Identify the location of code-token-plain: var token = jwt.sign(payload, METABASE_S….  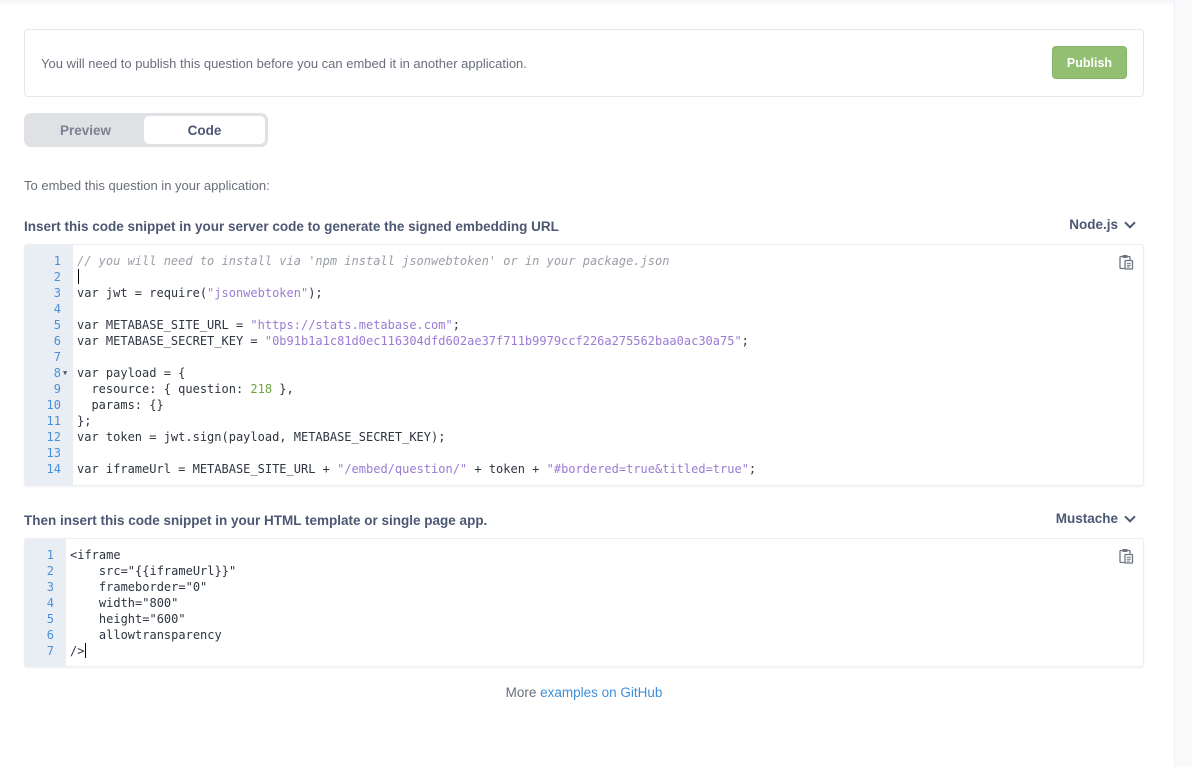
(261, 437).